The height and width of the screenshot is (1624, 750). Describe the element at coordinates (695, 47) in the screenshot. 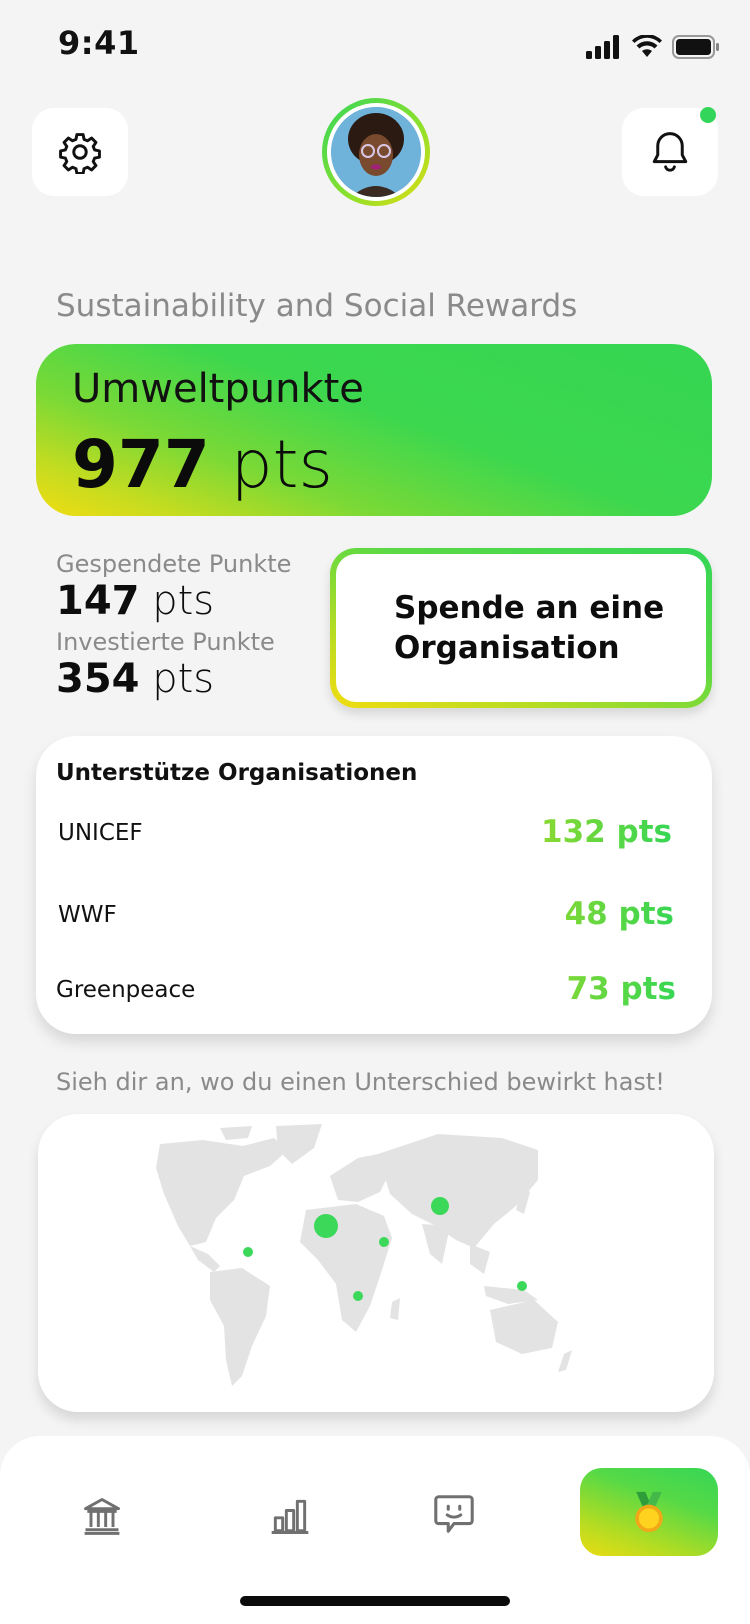

I see `battery-icon` at that location.